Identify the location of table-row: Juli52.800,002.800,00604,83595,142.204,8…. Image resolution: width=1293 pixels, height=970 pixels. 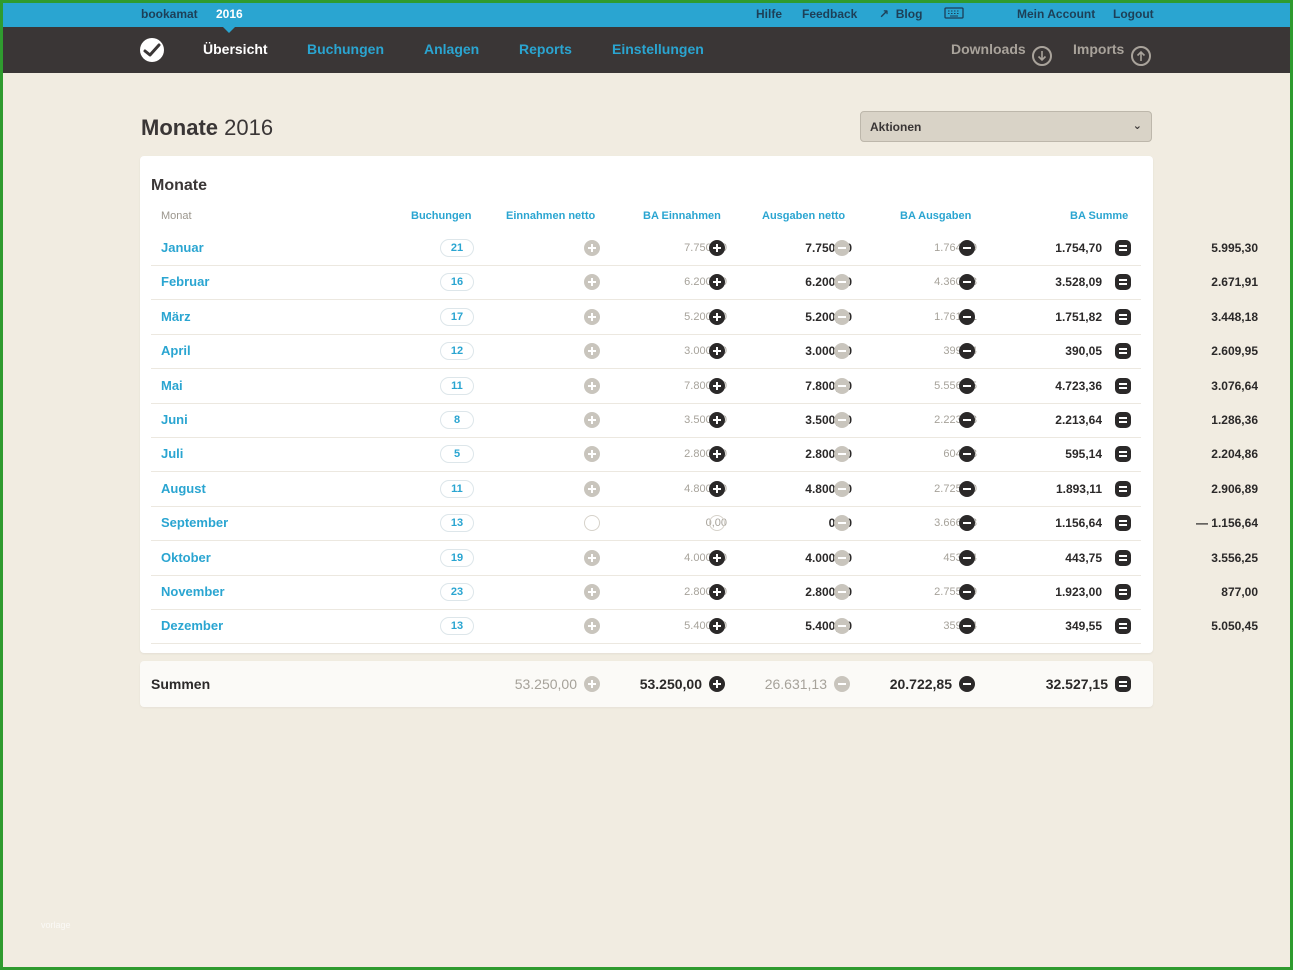
(704, 455).